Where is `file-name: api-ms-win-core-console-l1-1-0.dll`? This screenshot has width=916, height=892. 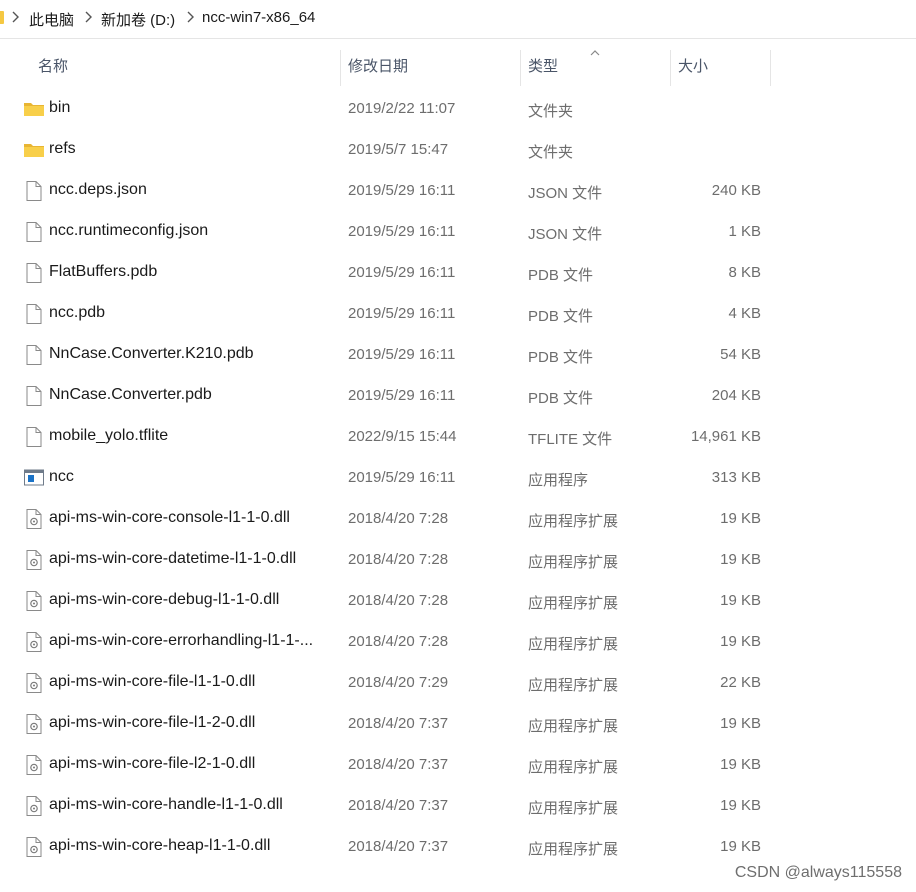
file-name: api-ms-win-core-console-l1-1-0.dll is located at coordinates (169, 517).